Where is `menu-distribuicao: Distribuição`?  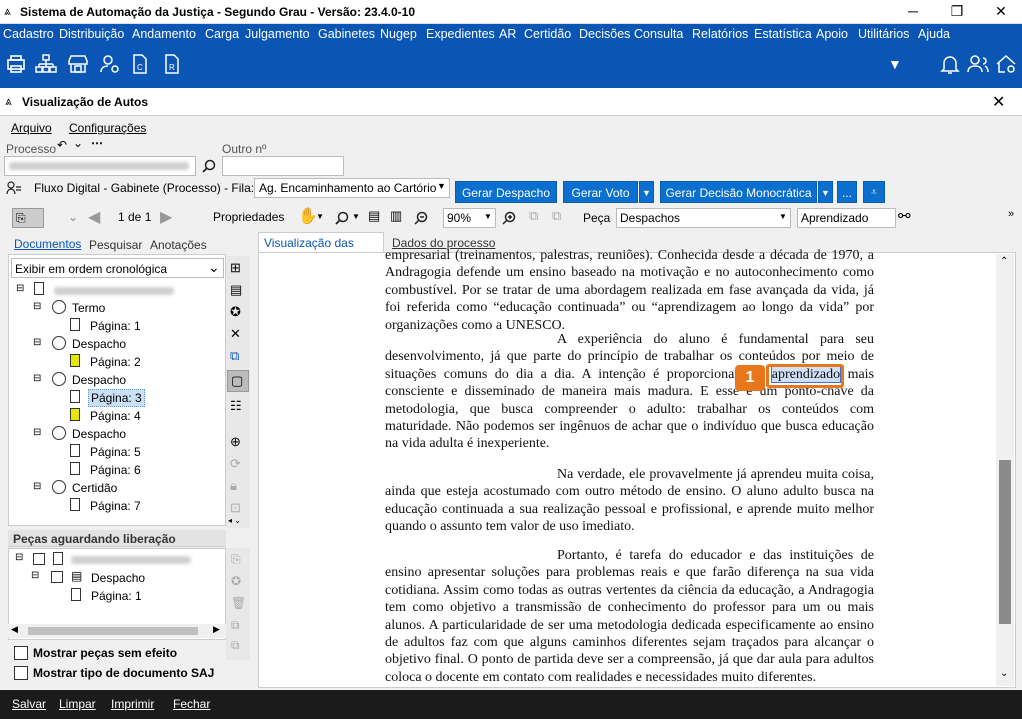
menu-distribuicao: Distribuição is located at coordinates (91, 34).